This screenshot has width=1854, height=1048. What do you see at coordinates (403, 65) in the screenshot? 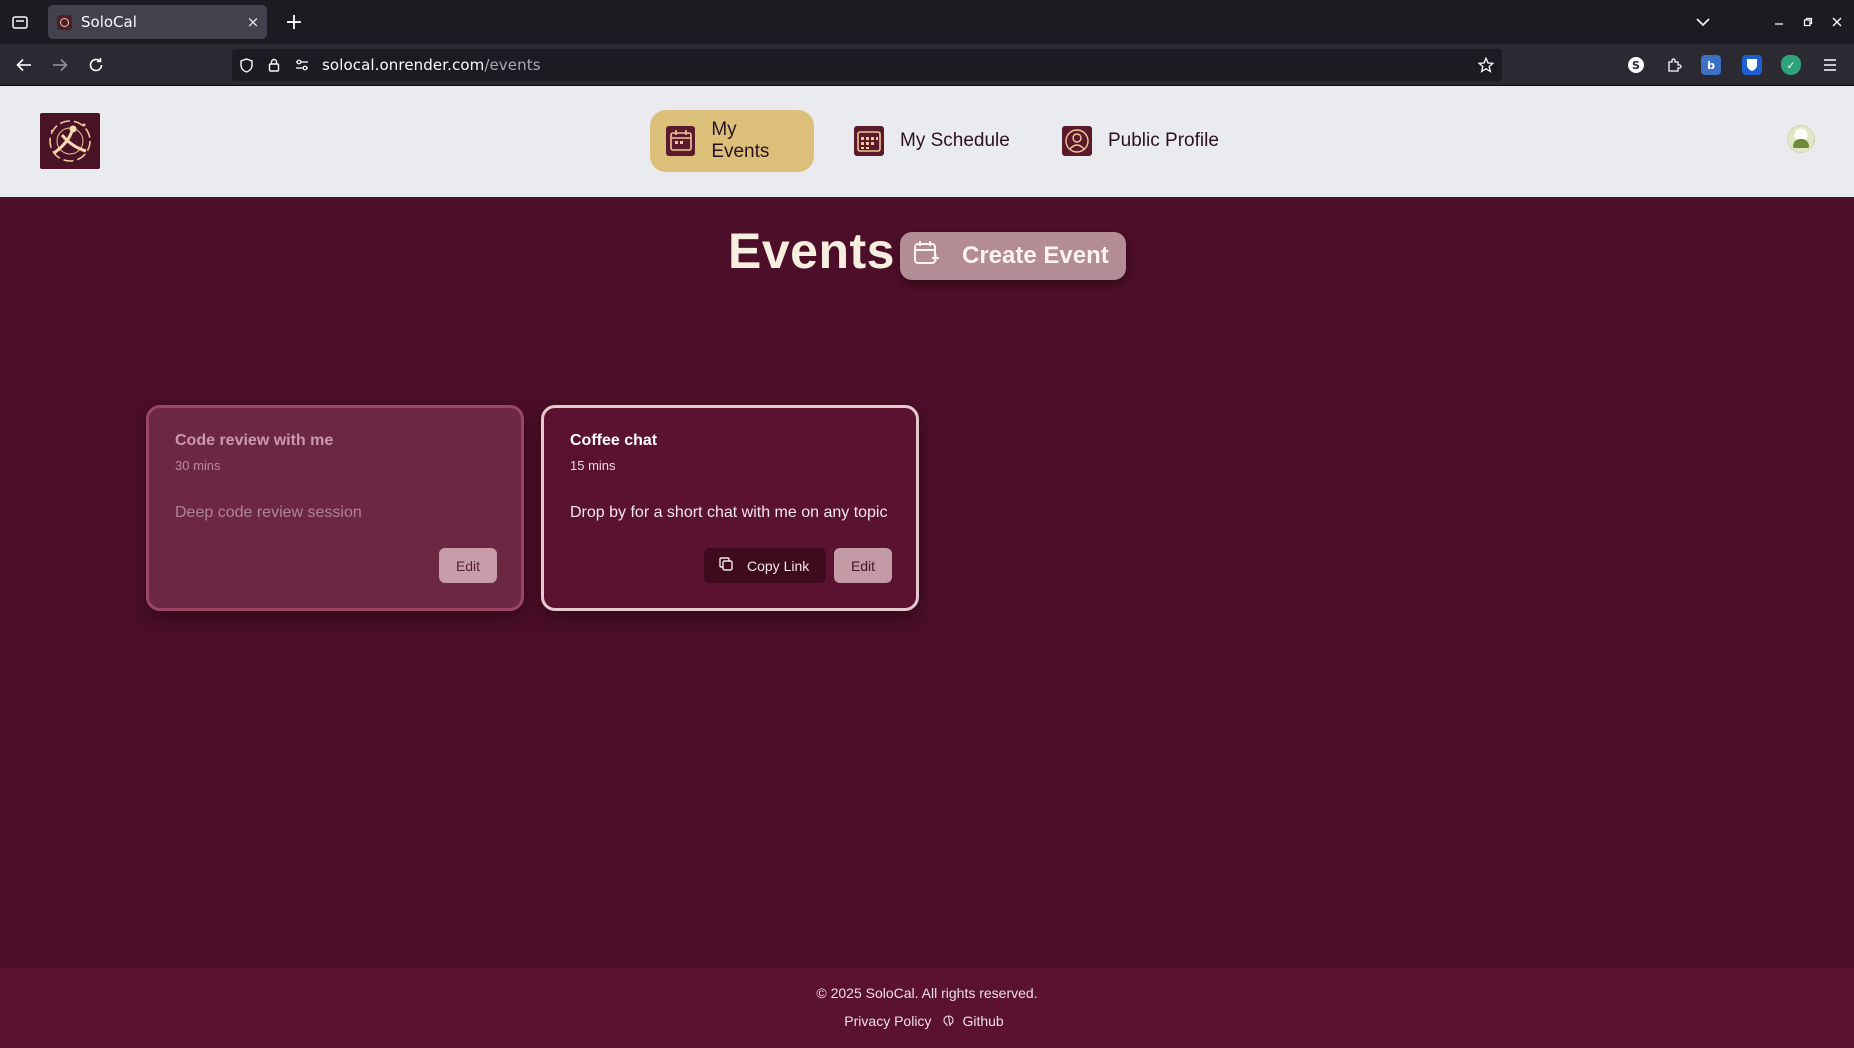
I see `url-domain: solocal.onrender.com` at bounding box center [403, 65].